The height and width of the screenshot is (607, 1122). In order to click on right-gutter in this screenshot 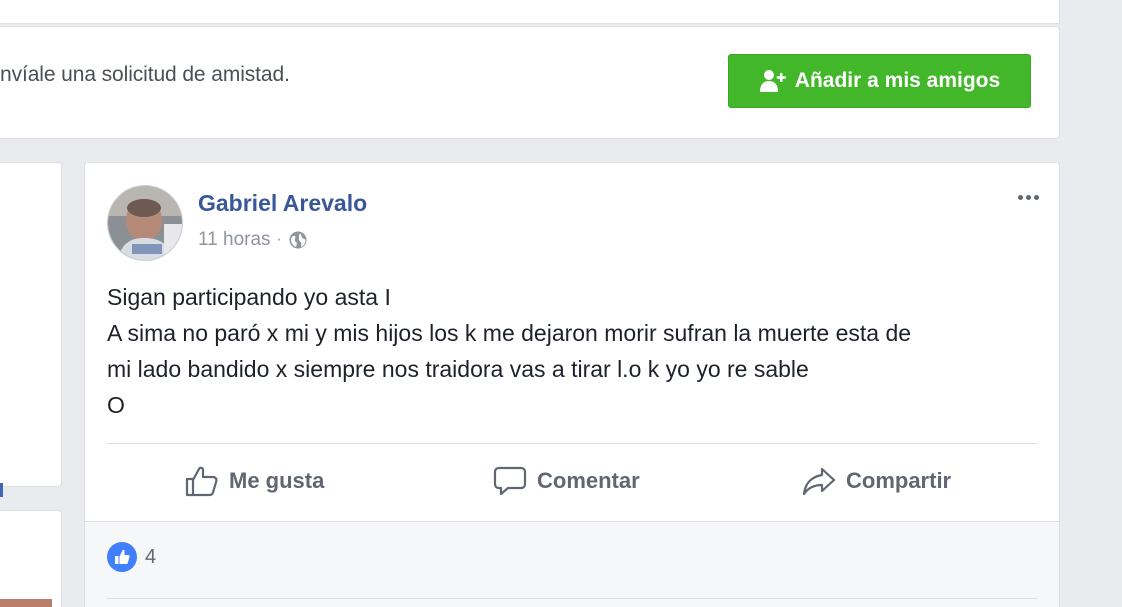, I will do `click(1092, 303)`.